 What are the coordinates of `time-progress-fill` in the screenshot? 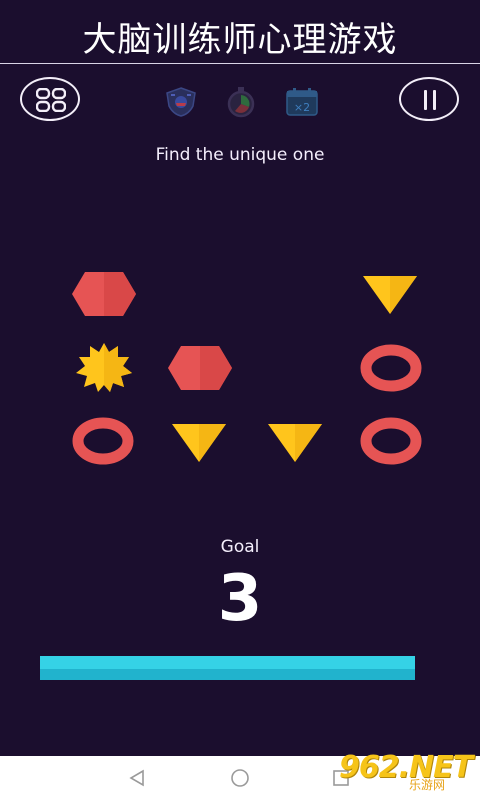 It's located at (227, 668).